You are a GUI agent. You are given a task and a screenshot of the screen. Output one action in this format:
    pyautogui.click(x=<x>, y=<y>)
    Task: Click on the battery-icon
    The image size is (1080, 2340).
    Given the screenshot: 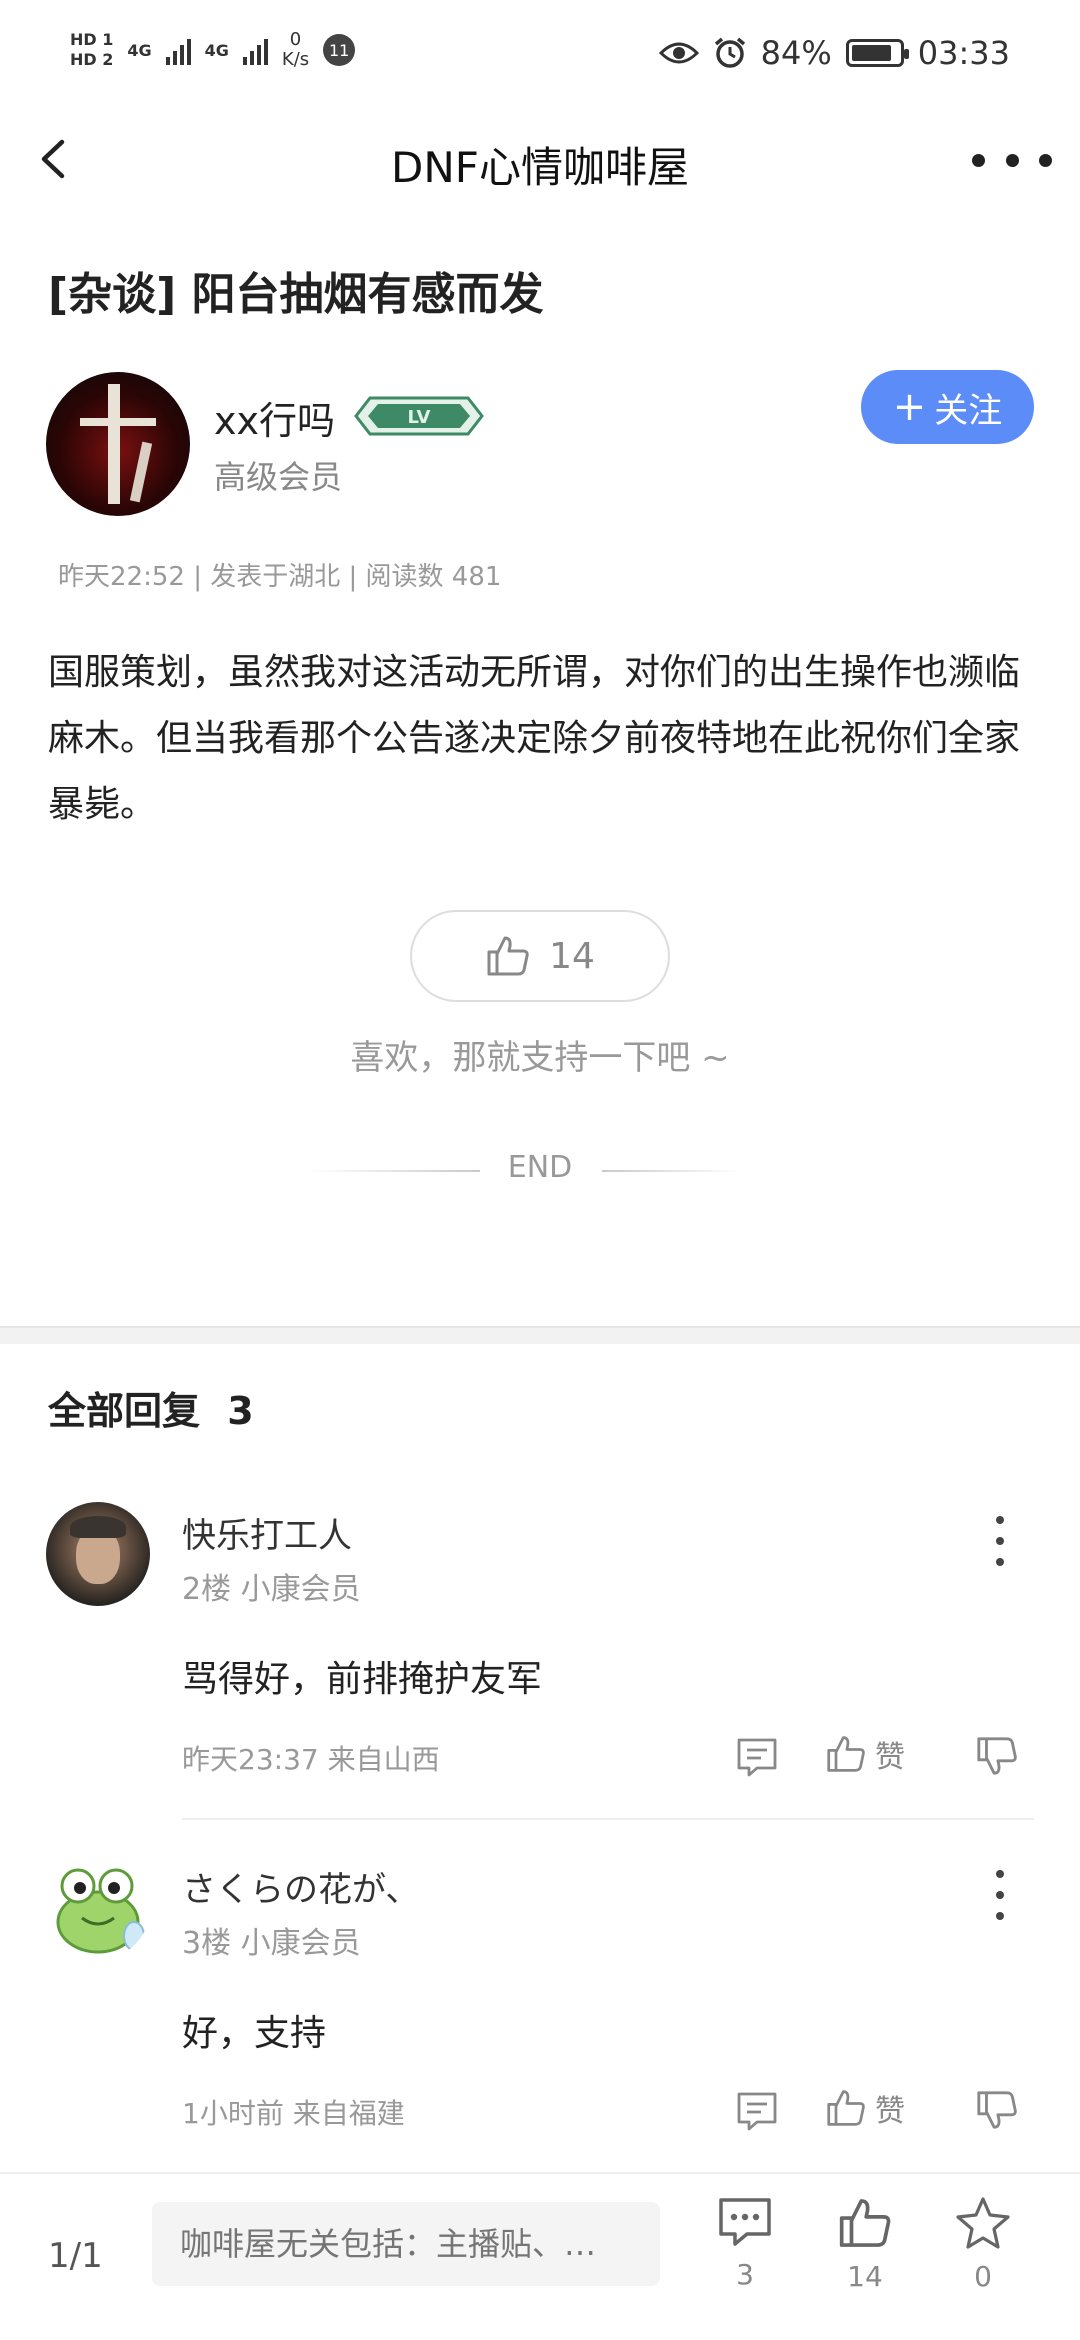 What is the action you would take?
    pyautogui.click(x=877, y=53)
    